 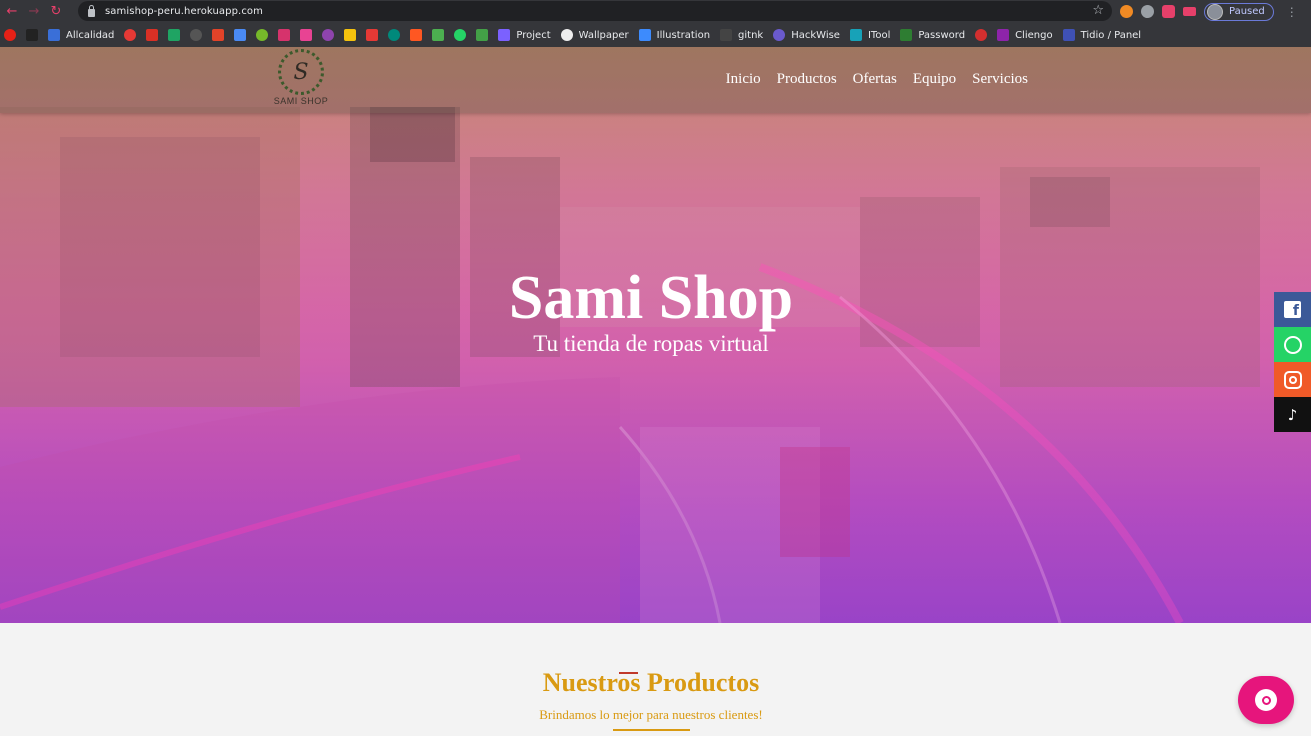 What do you see at coordinates (934, 79) in the screenshot?
I see `nav-link-equipo: Equipo` at bounding box center [934, 79].